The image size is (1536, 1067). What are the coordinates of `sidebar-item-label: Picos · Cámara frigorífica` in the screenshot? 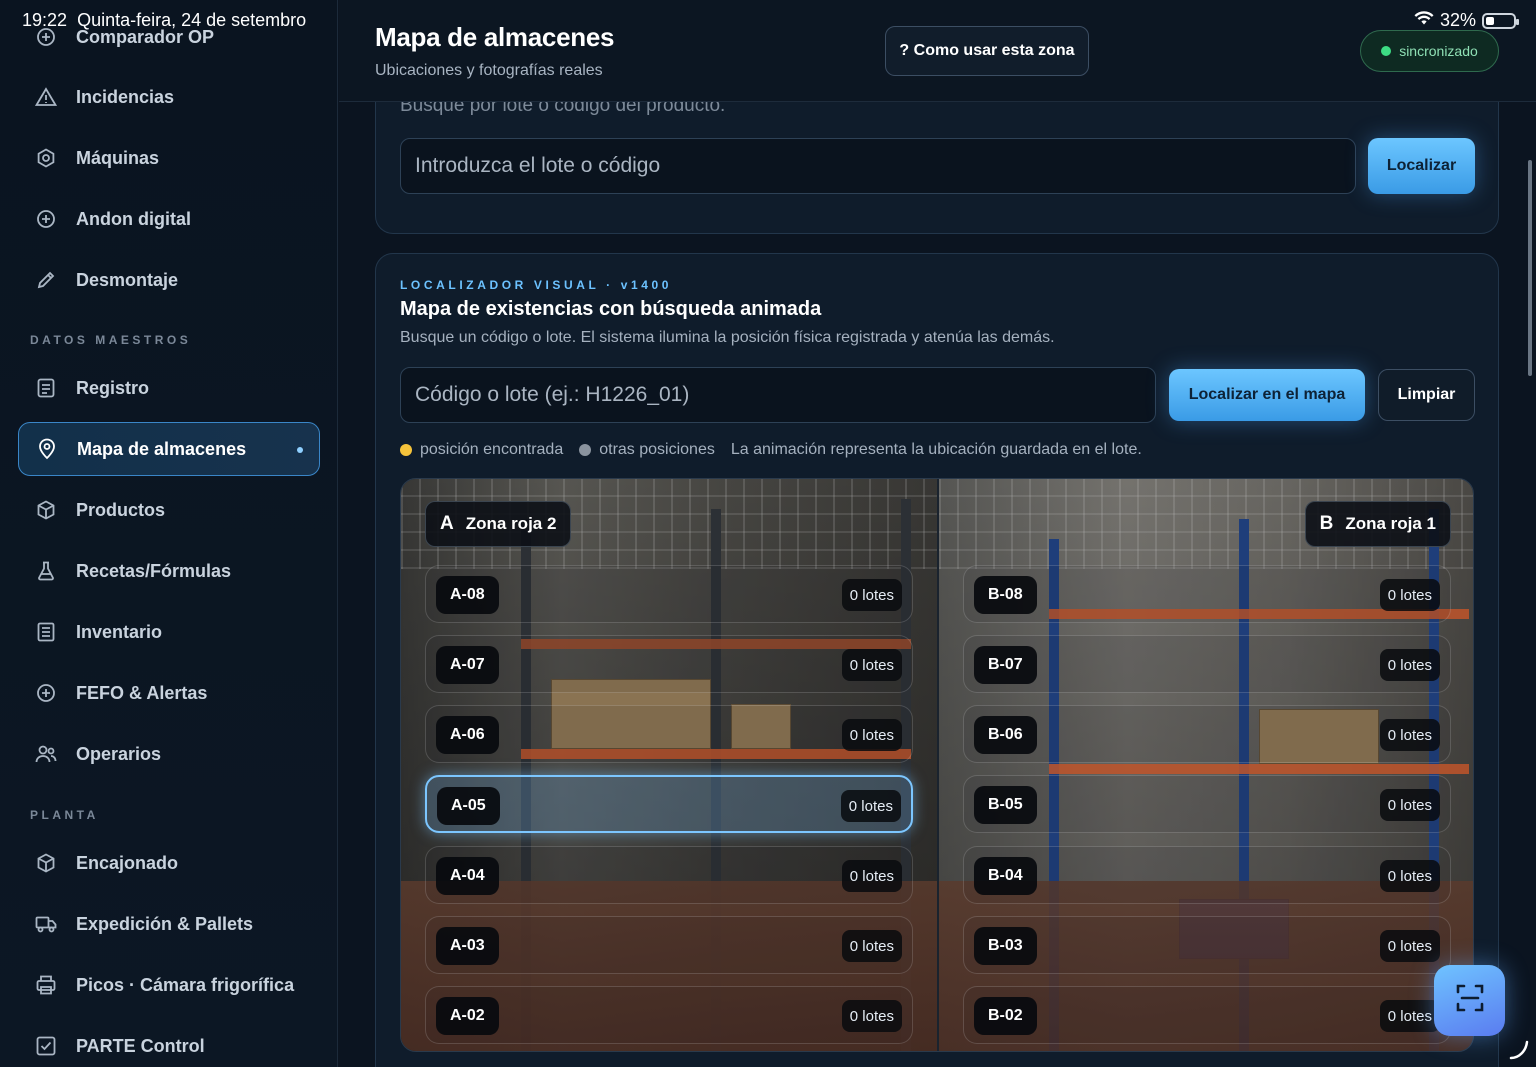 It's located at (185, 984).